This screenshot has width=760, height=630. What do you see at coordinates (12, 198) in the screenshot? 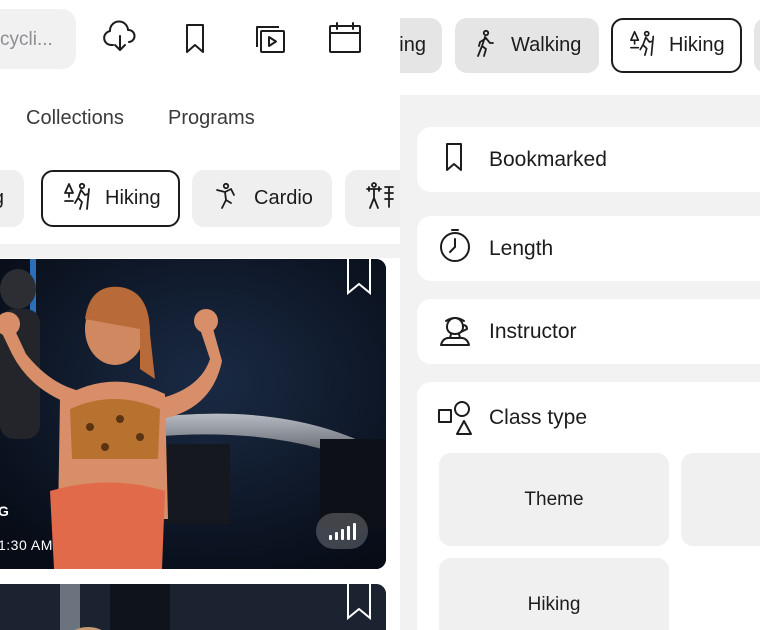
I see `chip-walking: g` at bounding box center [12, 198].